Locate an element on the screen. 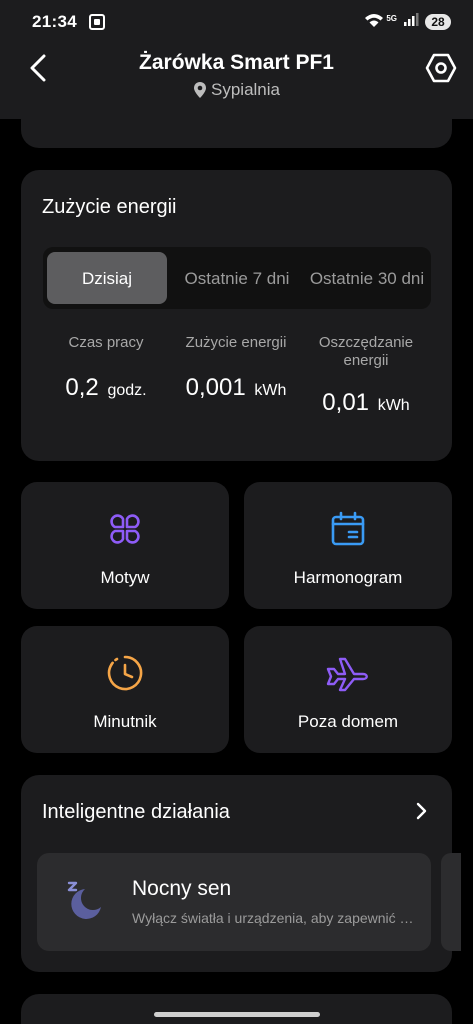 The height and width of the screenshot is (1024, 473). tile-label: Poza domem is located at coordinates (348, 721).